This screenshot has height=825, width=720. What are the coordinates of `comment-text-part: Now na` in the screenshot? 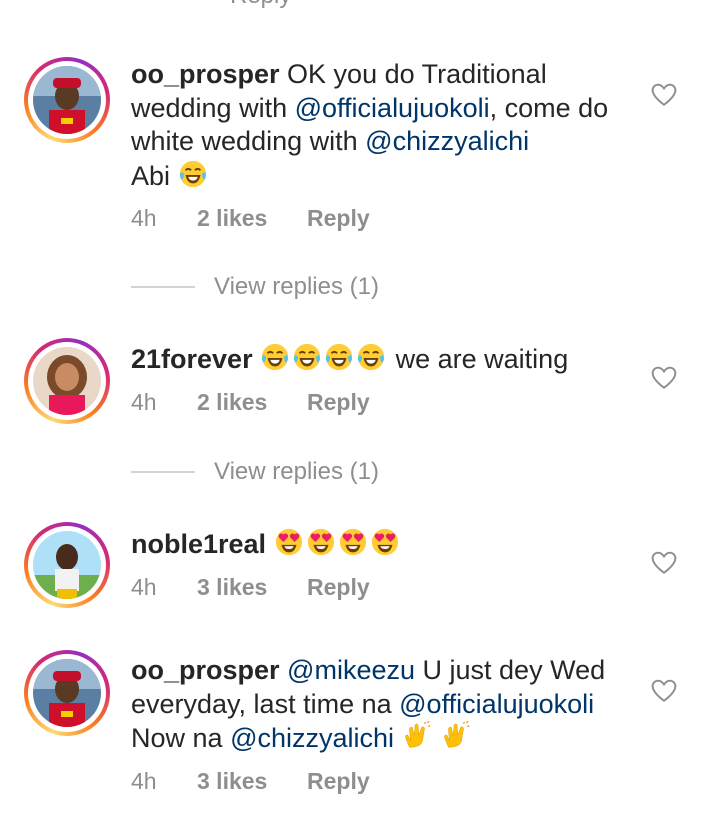 It's located at (177, 738).